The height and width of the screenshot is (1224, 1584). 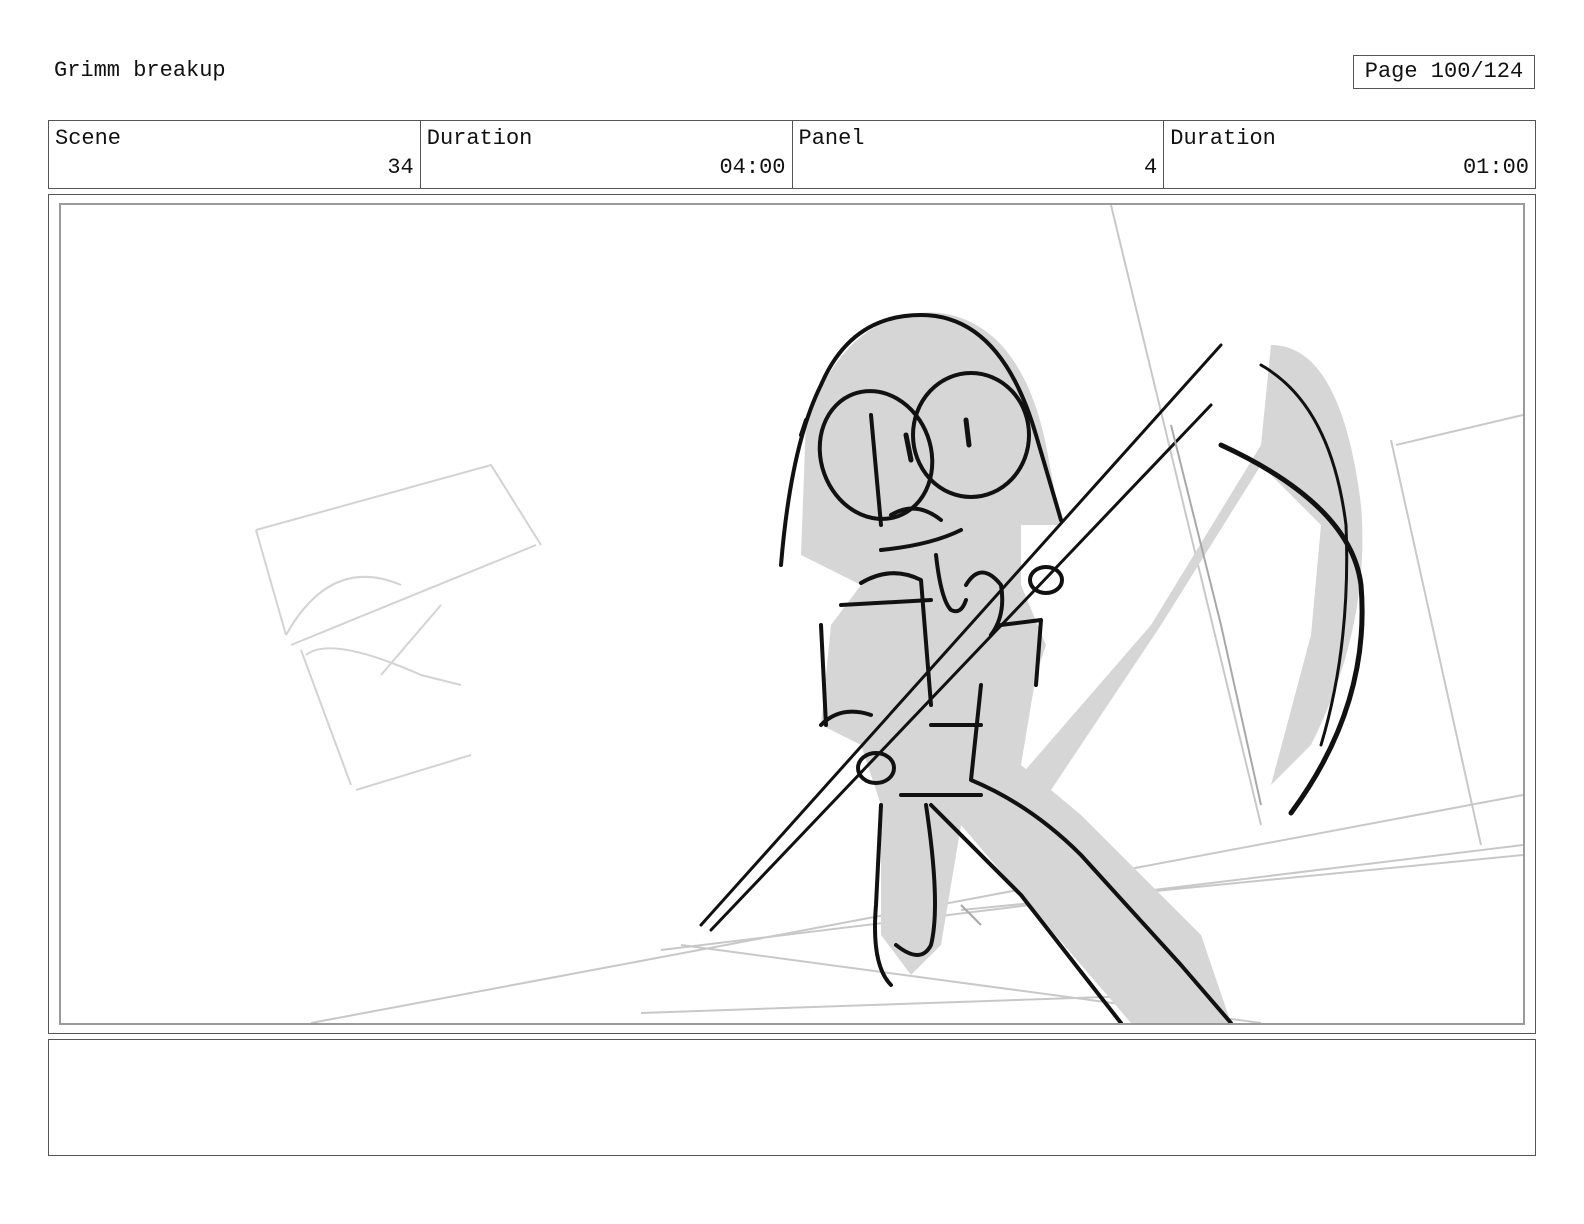 I want to click on scene-duration-label: Duration, so click(x=479, y=138).